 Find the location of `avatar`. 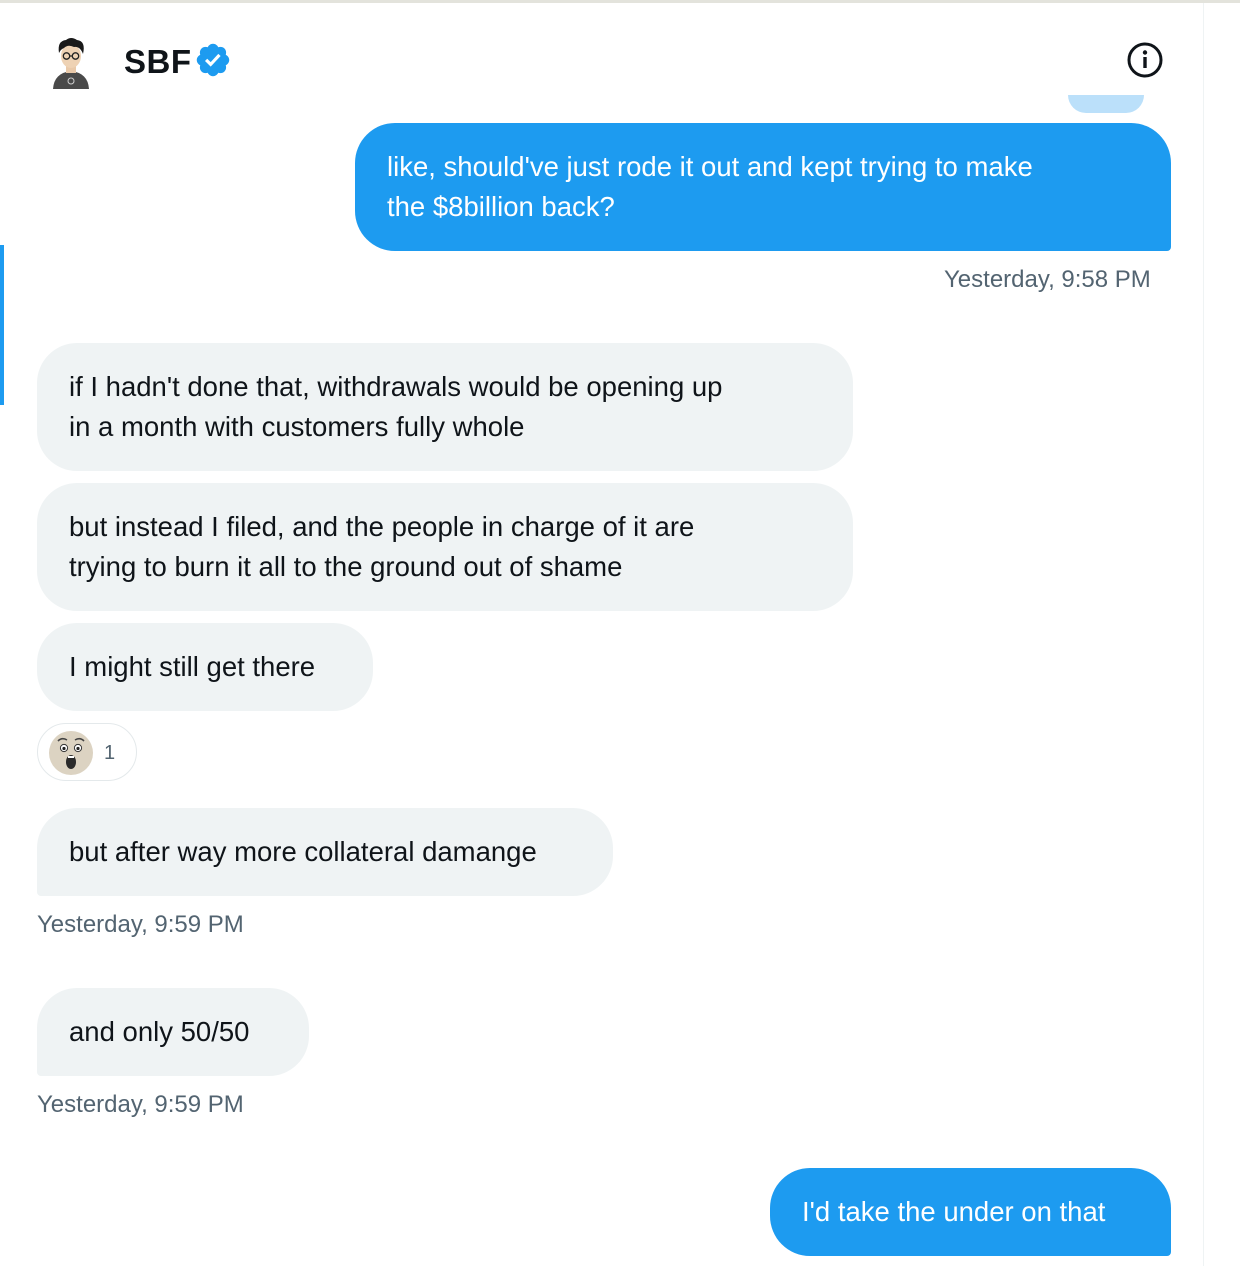

avatar is located at coordinates (71, 62).